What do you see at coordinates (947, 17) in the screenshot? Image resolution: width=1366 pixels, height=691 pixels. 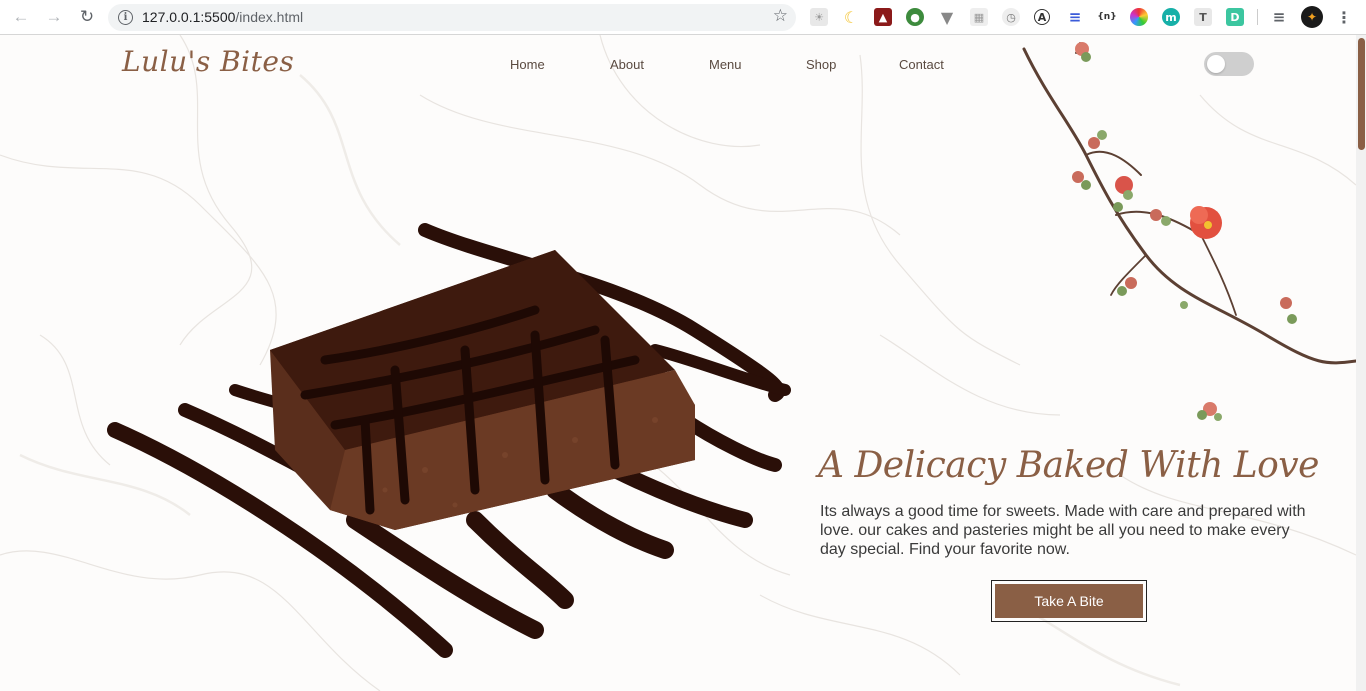 I see `vuejs-extension-icon: ▼` at bounding box center [947, 17].